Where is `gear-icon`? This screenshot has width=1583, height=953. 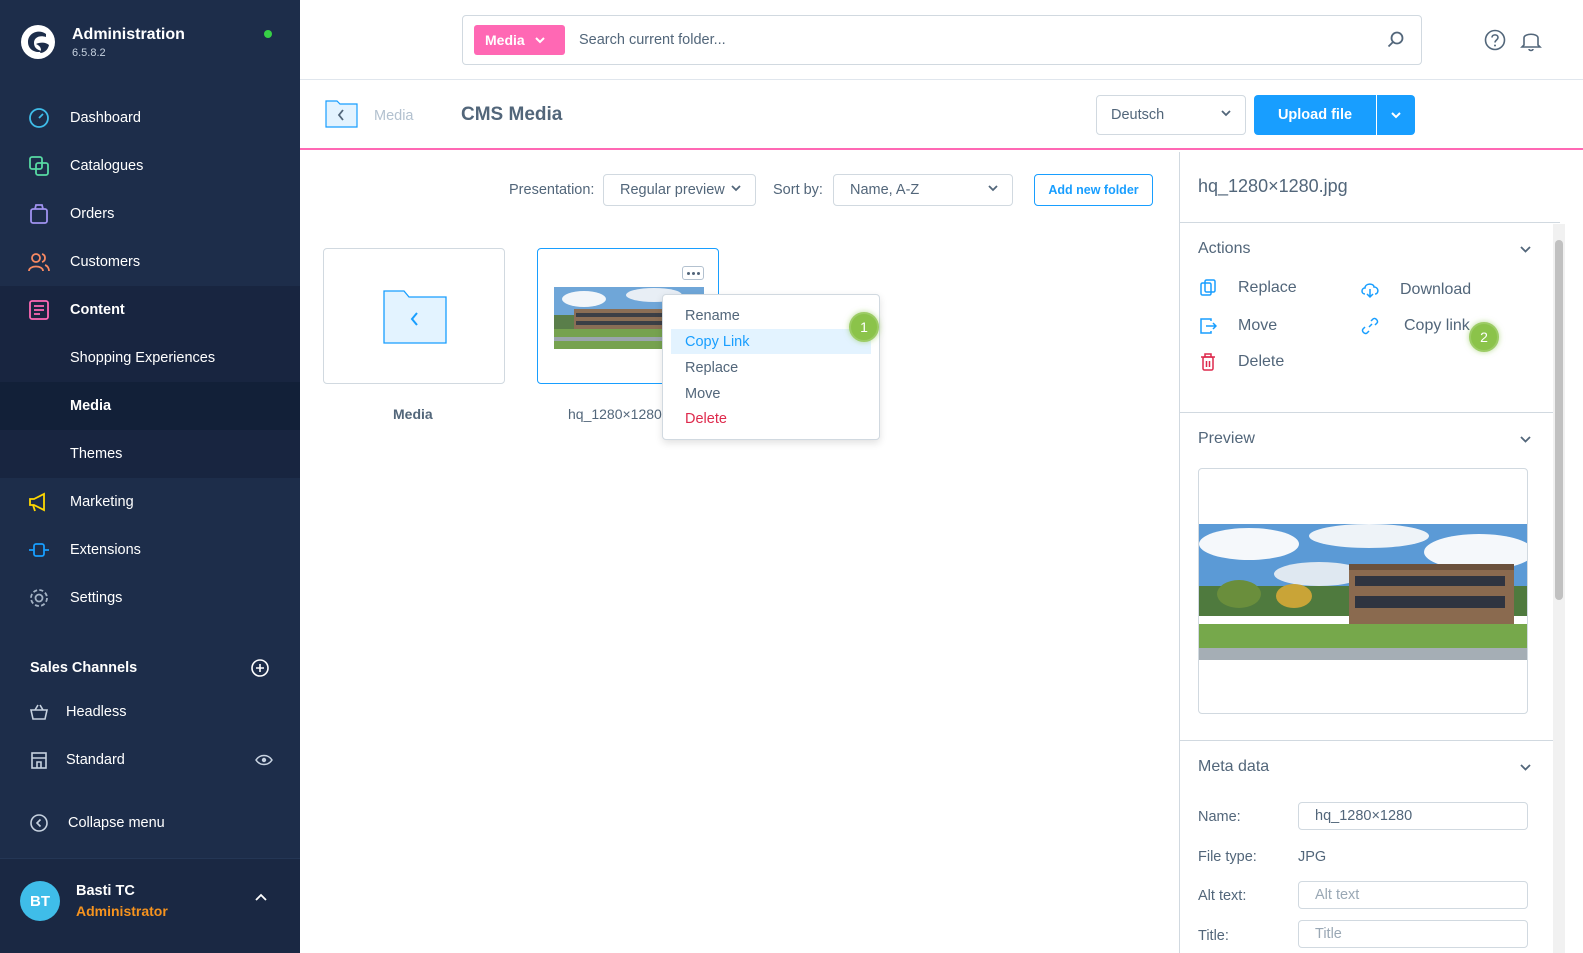 gear-icon is located at coordinates (39, 598).